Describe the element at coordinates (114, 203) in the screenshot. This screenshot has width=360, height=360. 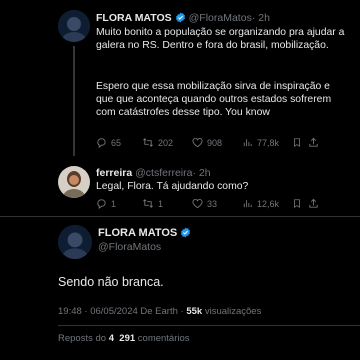
I see `reply-count: 1` at that location.